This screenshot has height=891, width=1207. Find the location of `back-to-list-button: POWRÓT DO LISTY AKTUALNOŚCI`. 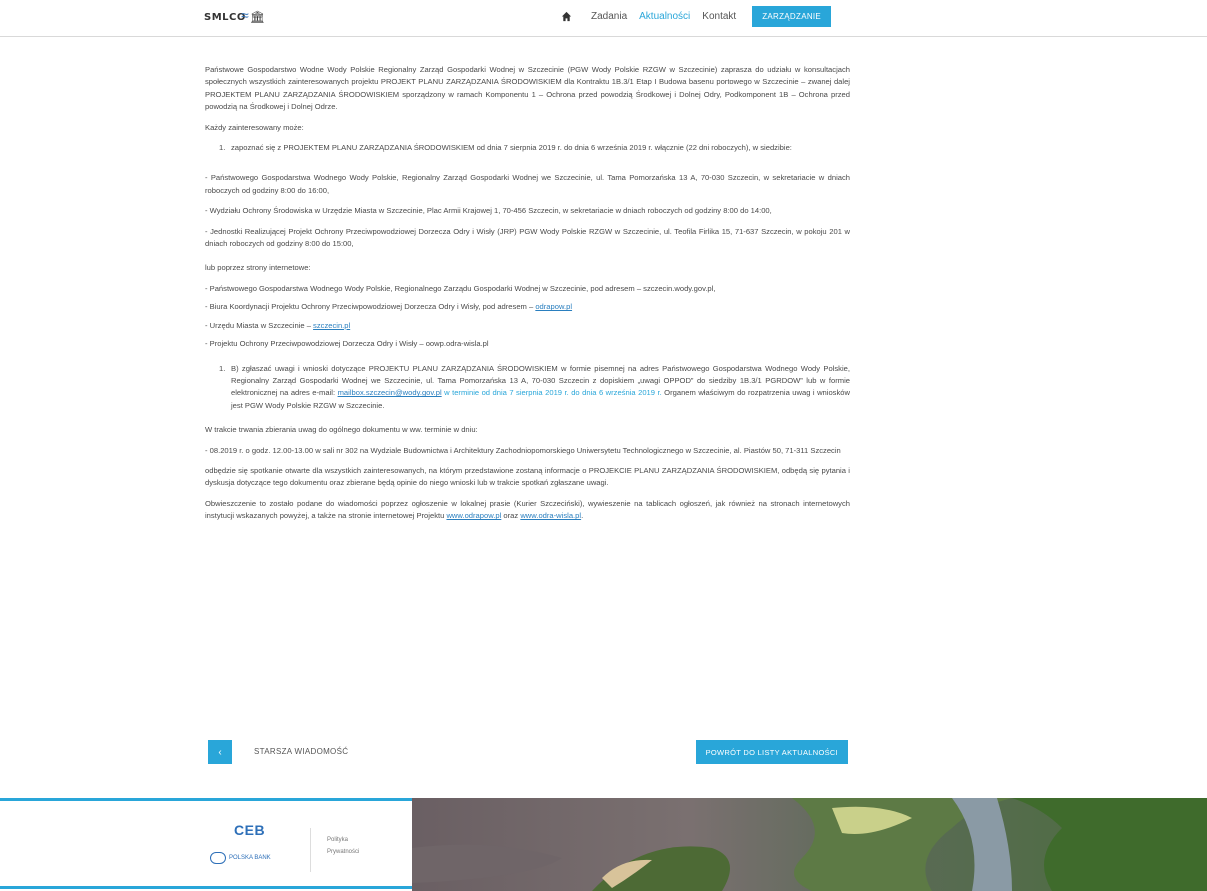

back-to-list-button: POWRÓT DO LISTY AKTUALNOŚCI is located at coordinates (771, 752).